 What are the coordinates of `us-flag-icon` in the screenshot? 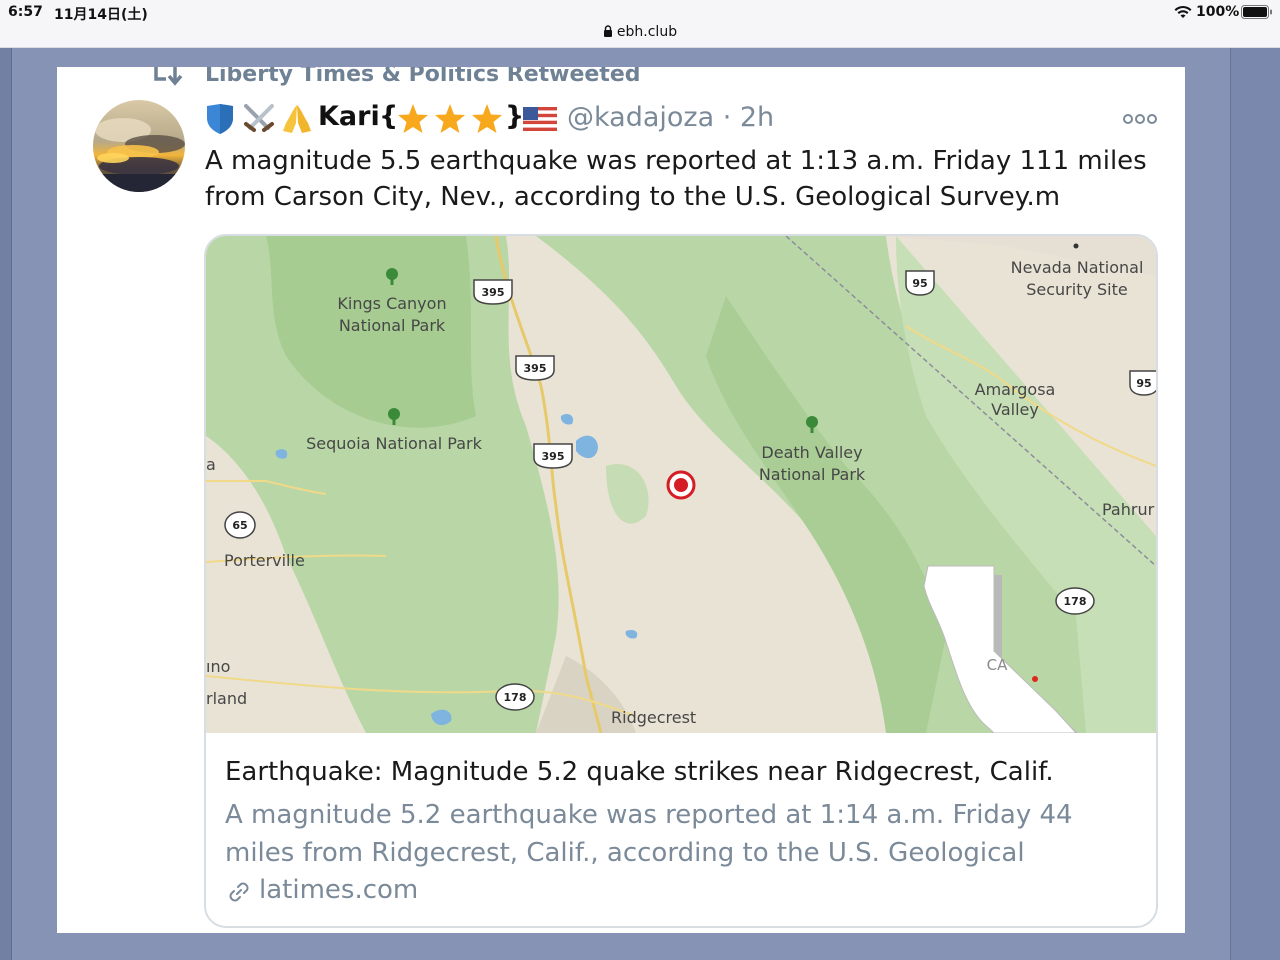 It's located at (540, 119).